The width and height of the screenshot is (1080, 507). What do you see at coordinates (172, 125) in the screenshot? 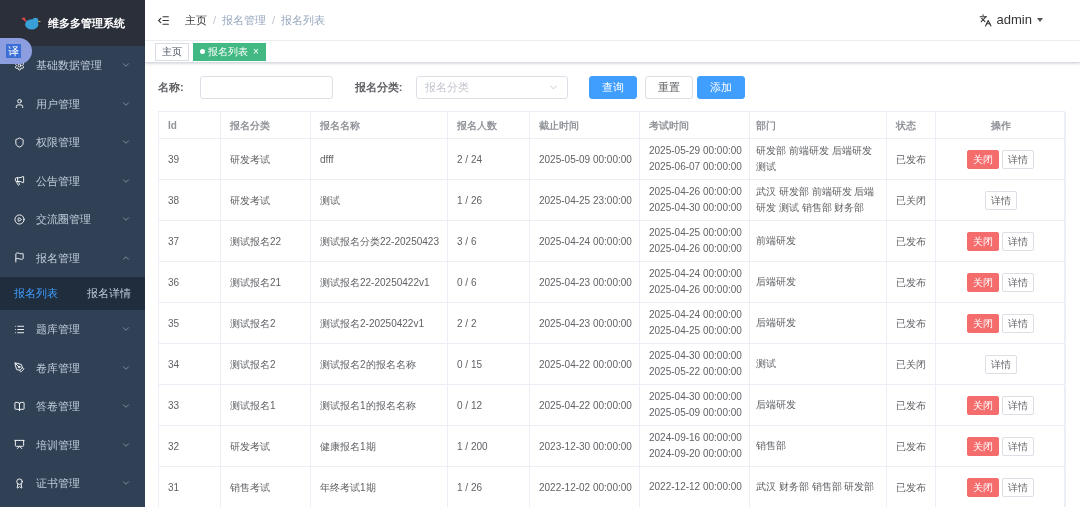
I see `column-header: Id` at bounding box center [172, 125].